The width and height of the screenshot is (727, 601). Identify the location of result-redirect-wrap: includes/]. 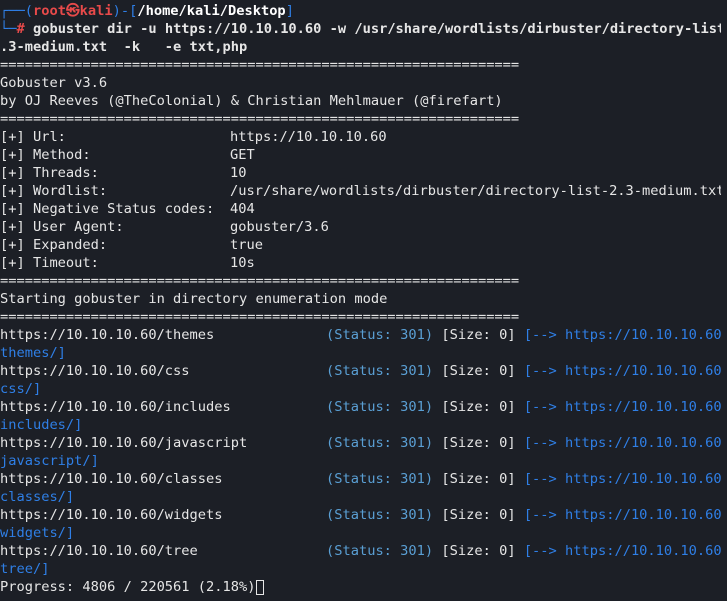
(41, 425).